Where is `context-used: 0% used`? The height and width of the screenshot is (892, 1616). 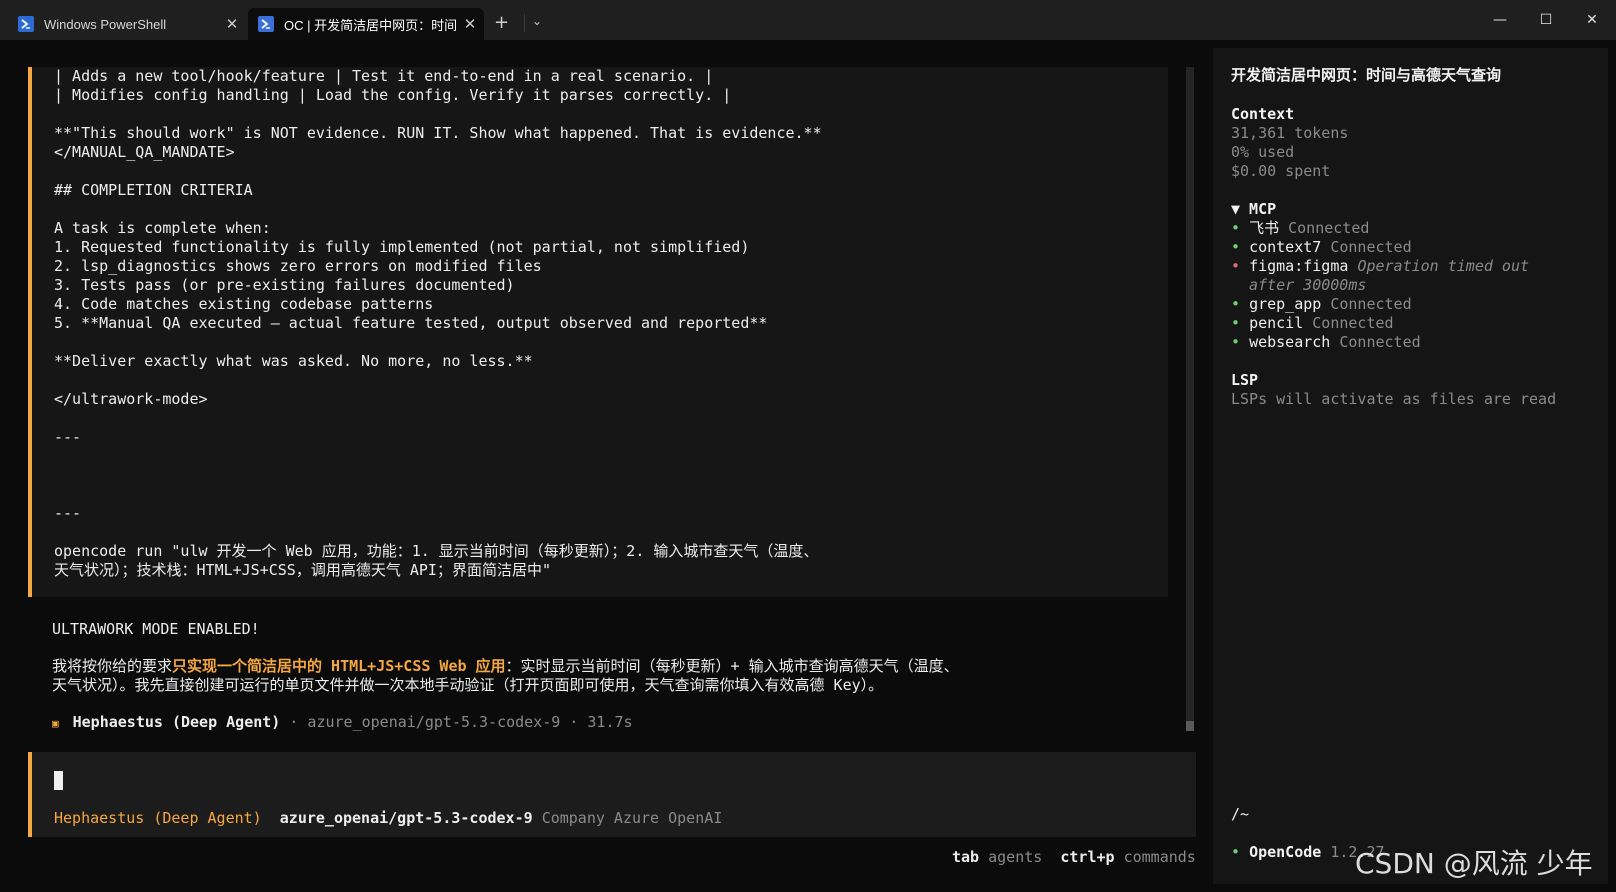 context-used: 0% used is located at coordinates (1263, 152).